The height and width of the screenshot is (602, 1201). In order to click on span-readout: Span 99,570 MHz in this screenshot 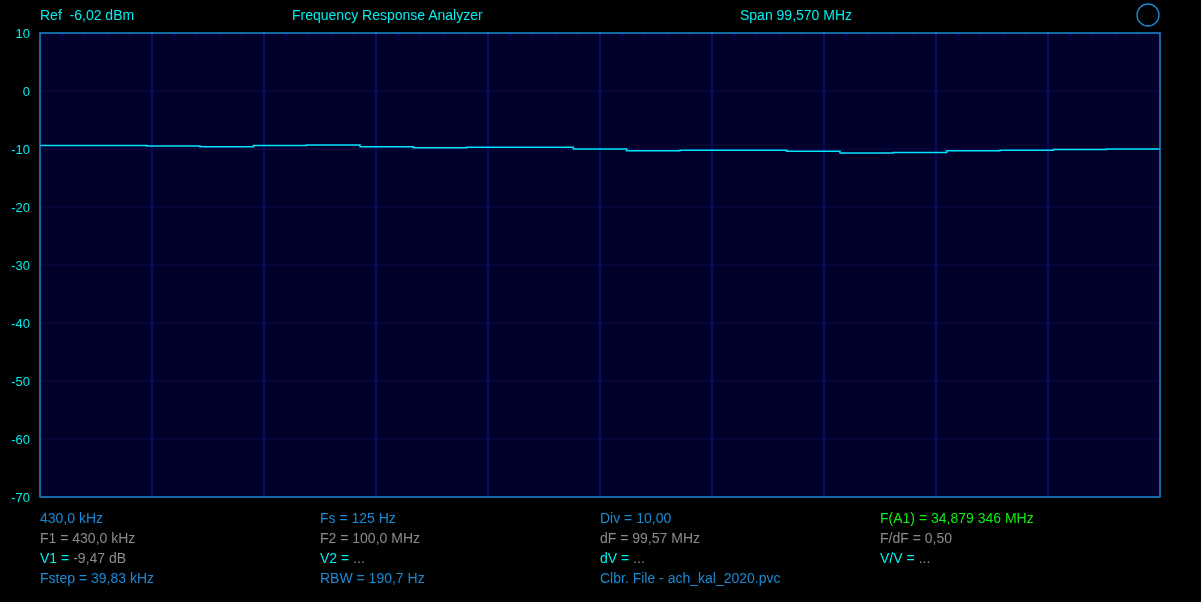, I will do `click(796, 15)`.